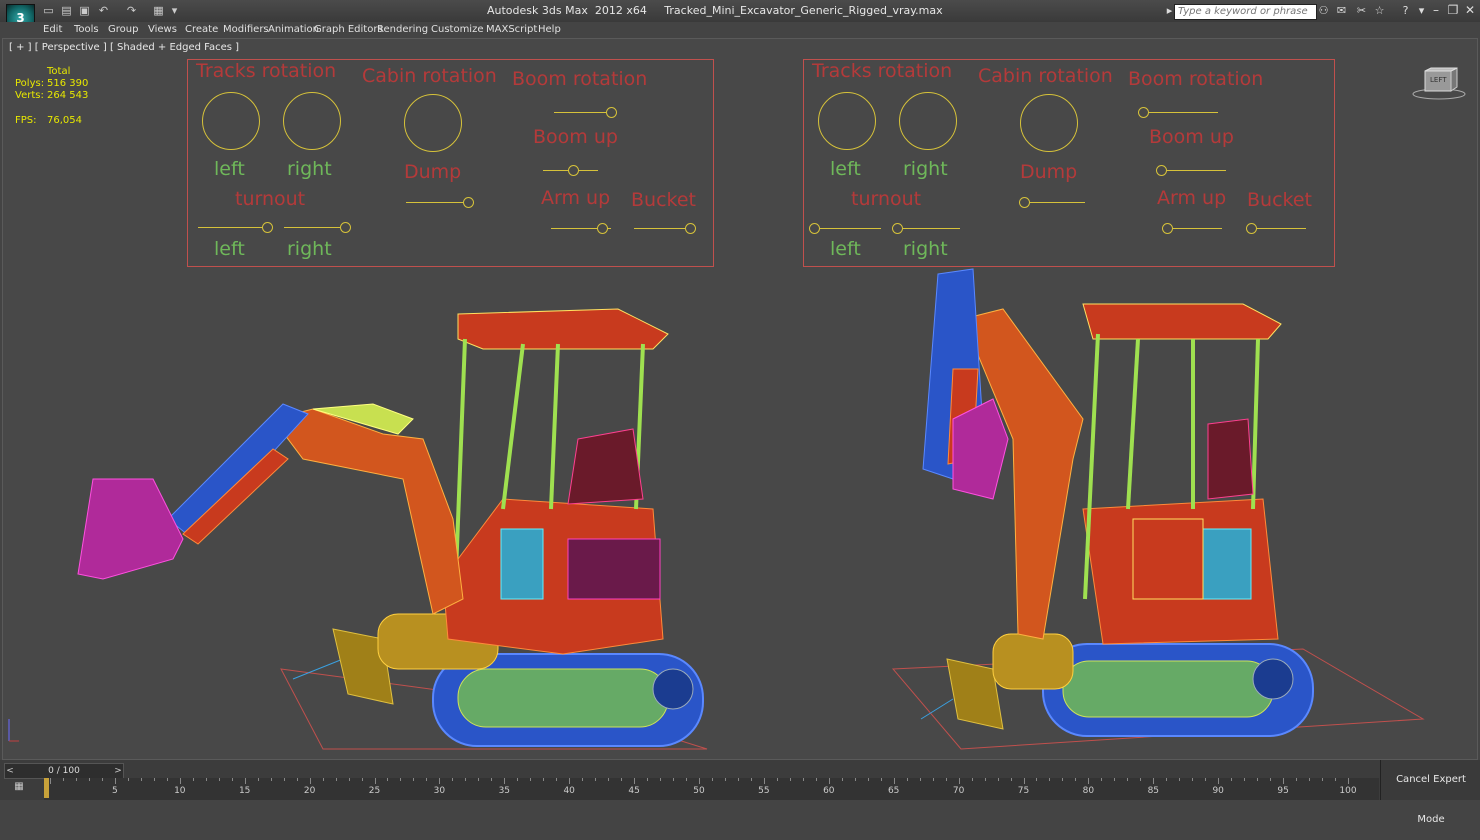  Describe the element at coordinates (174, 10) in the screenshot. I see `qat-dropdown-icon: ▾` at that location.